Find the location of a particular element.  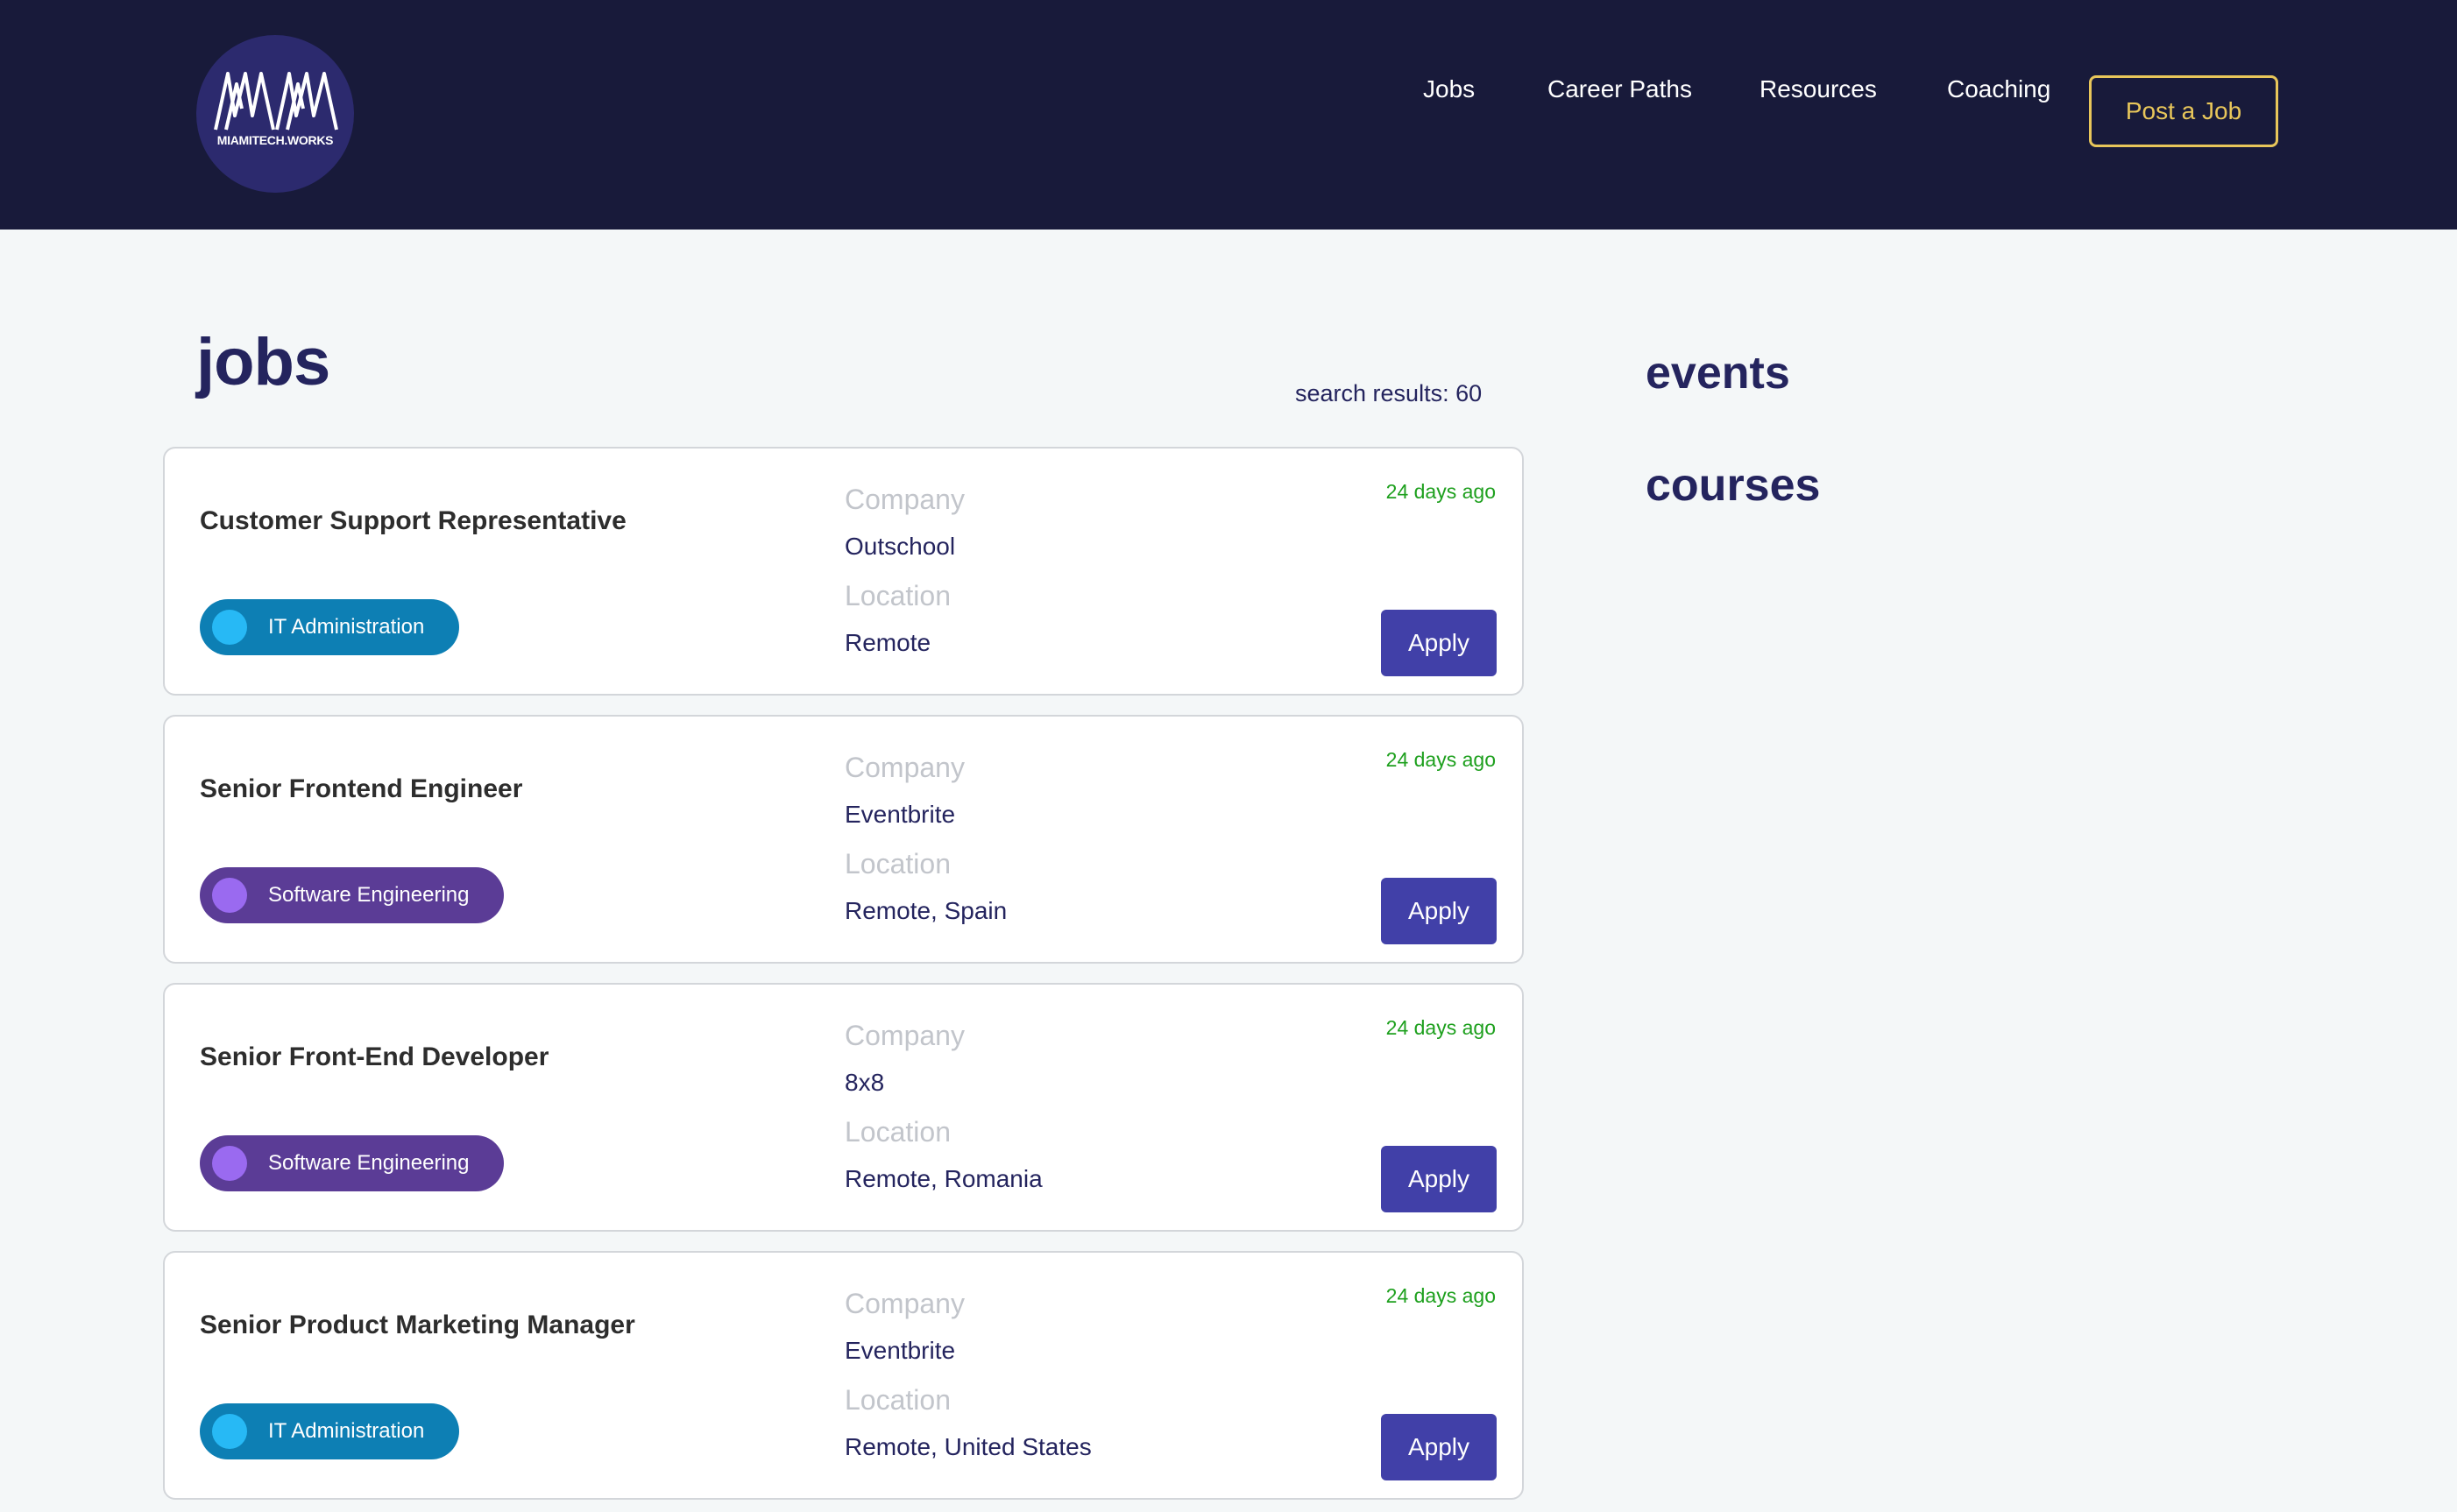

logo-text: MIAMITECH.WORKS is located at coordinates (275, 140).